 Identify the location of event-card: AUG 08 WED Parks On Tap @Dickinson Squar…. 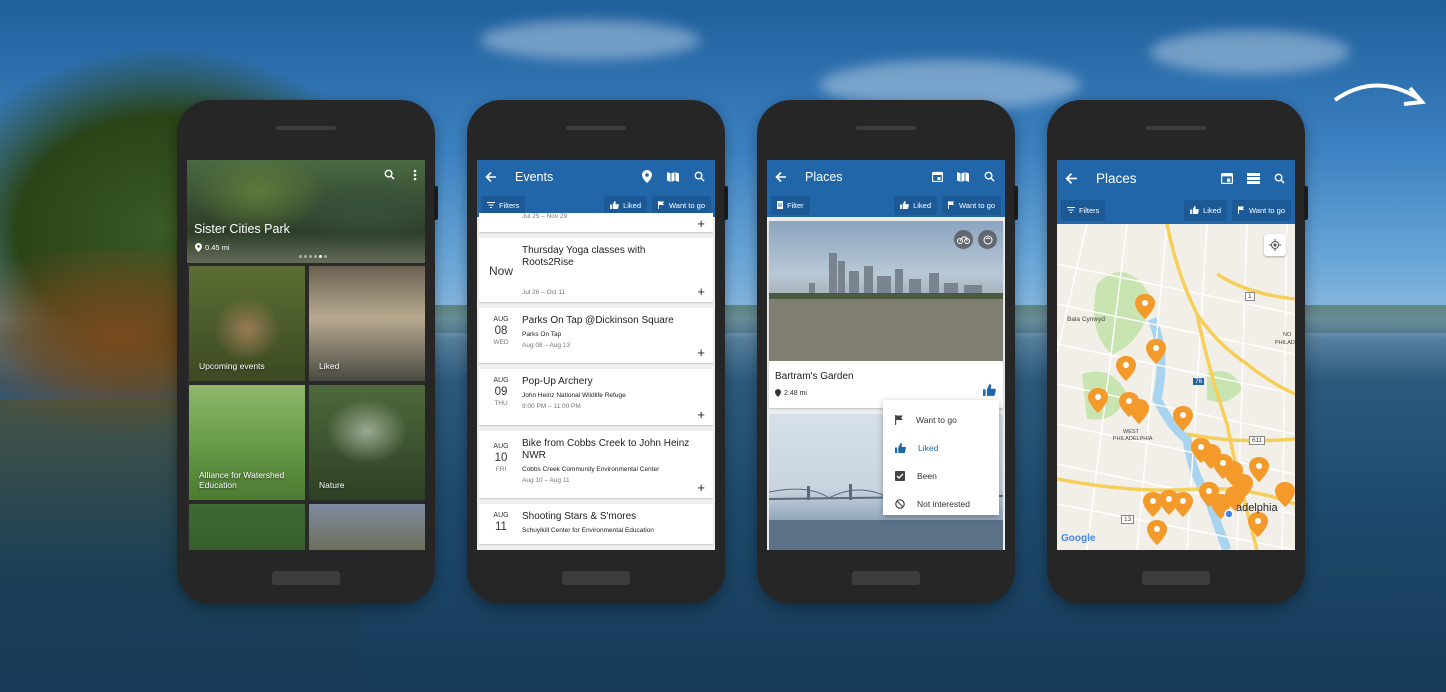
(596, 335).